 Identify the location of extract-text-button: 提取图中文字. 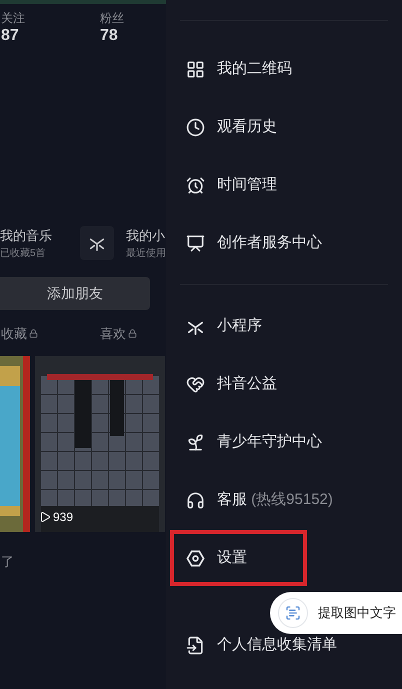
(336, 613).